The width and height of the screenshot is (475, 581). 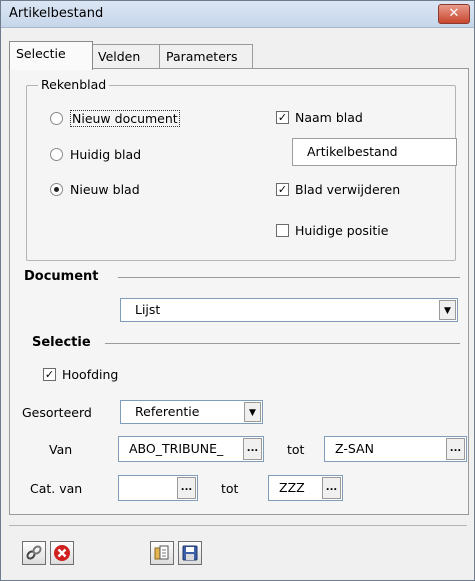 I want to click on gesorteerd-select: Referentie ▼, so click(x=191, y=412).